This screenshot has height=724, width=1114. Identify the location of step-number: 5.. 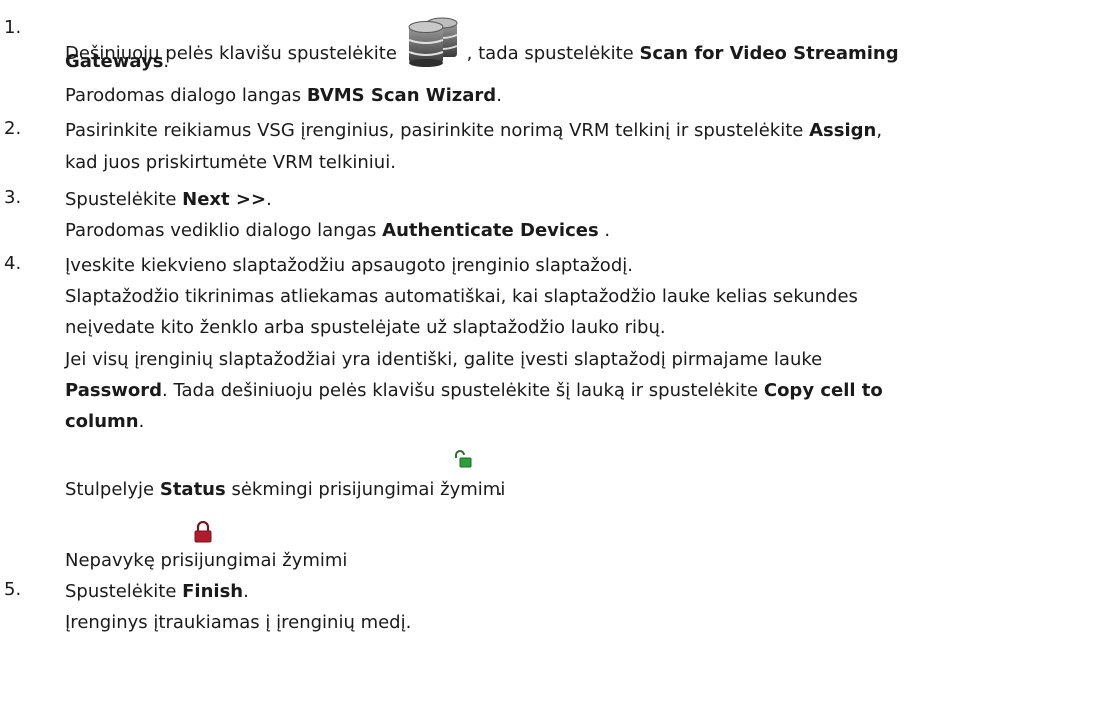
(13, 589).